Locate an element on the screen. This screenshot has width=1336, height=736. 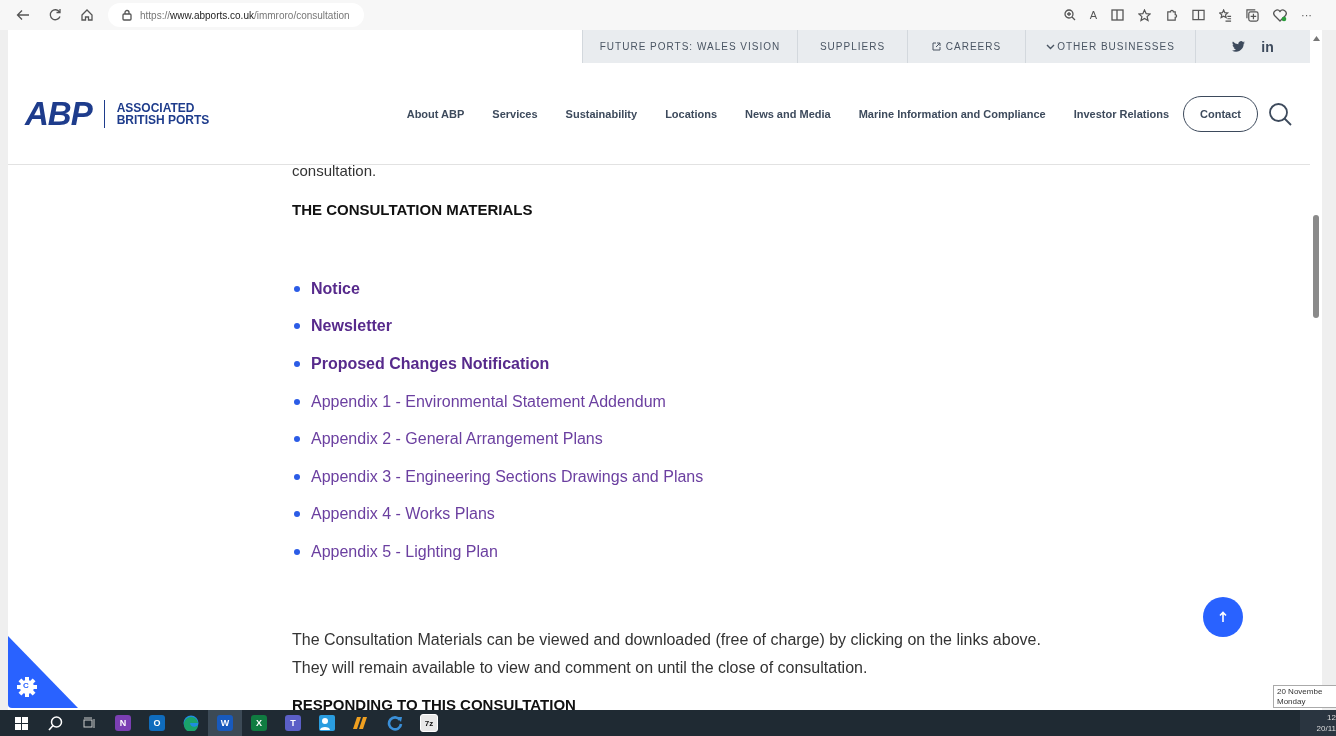
taskbar-app: 7z is located at coordinates (429, 723).